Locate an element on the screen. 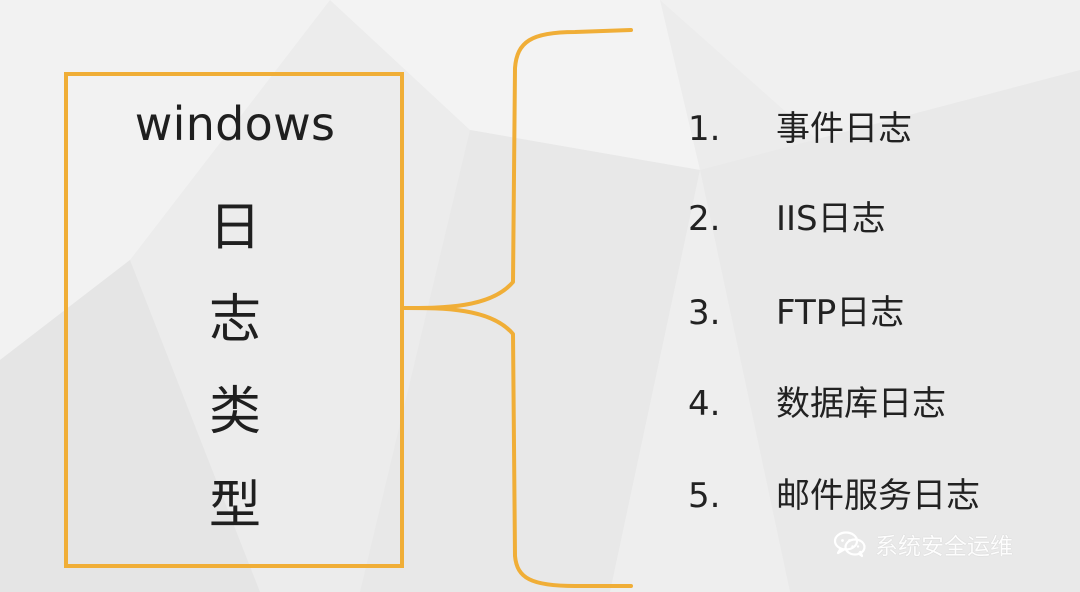  left-title: windows is located at coordinates (235, 124).